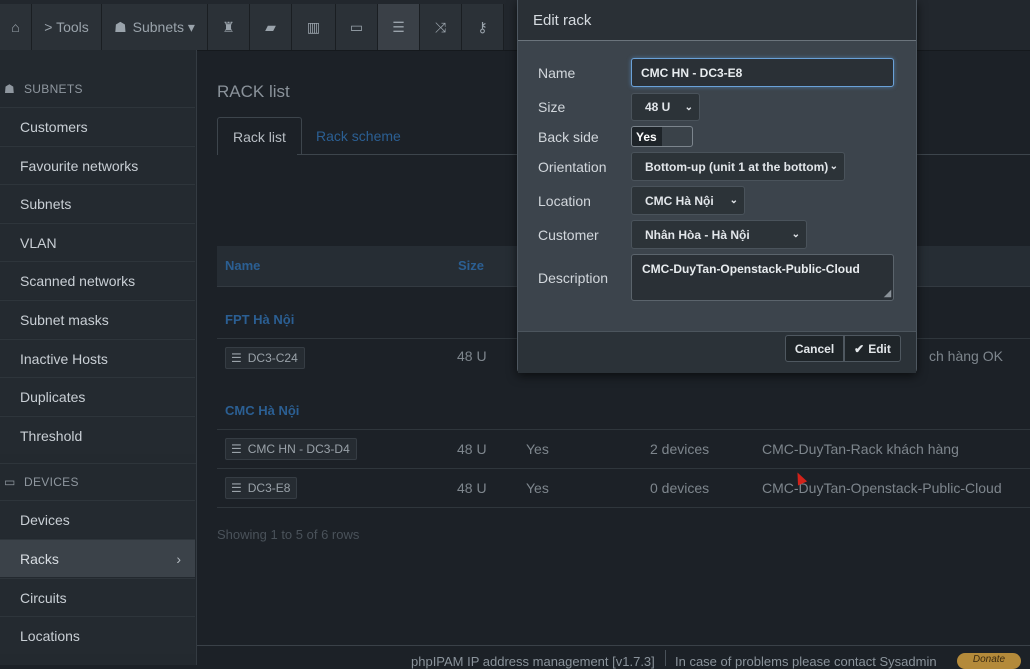 The image size is (1030, 669). What do you see at coordinates (64, 358) in the screenshot?
I see `sidebar-item-label: Inactive Hosts` at bounding box center [64, 358].